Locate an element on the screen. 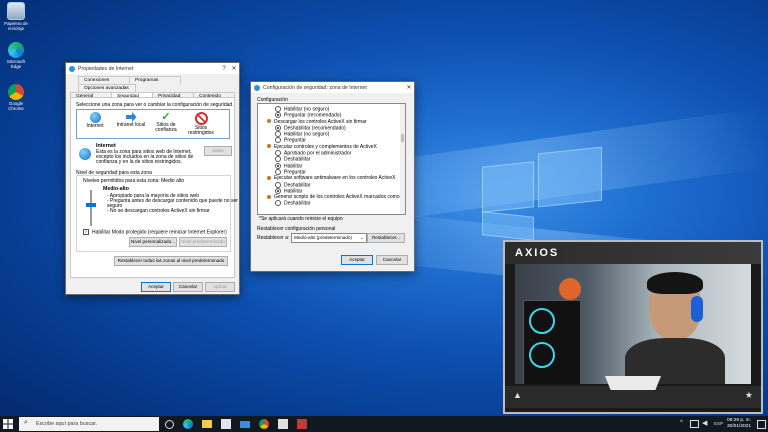 This screenshot has width=768, height=432. intranet-icon is located at coordinates (131, 117).